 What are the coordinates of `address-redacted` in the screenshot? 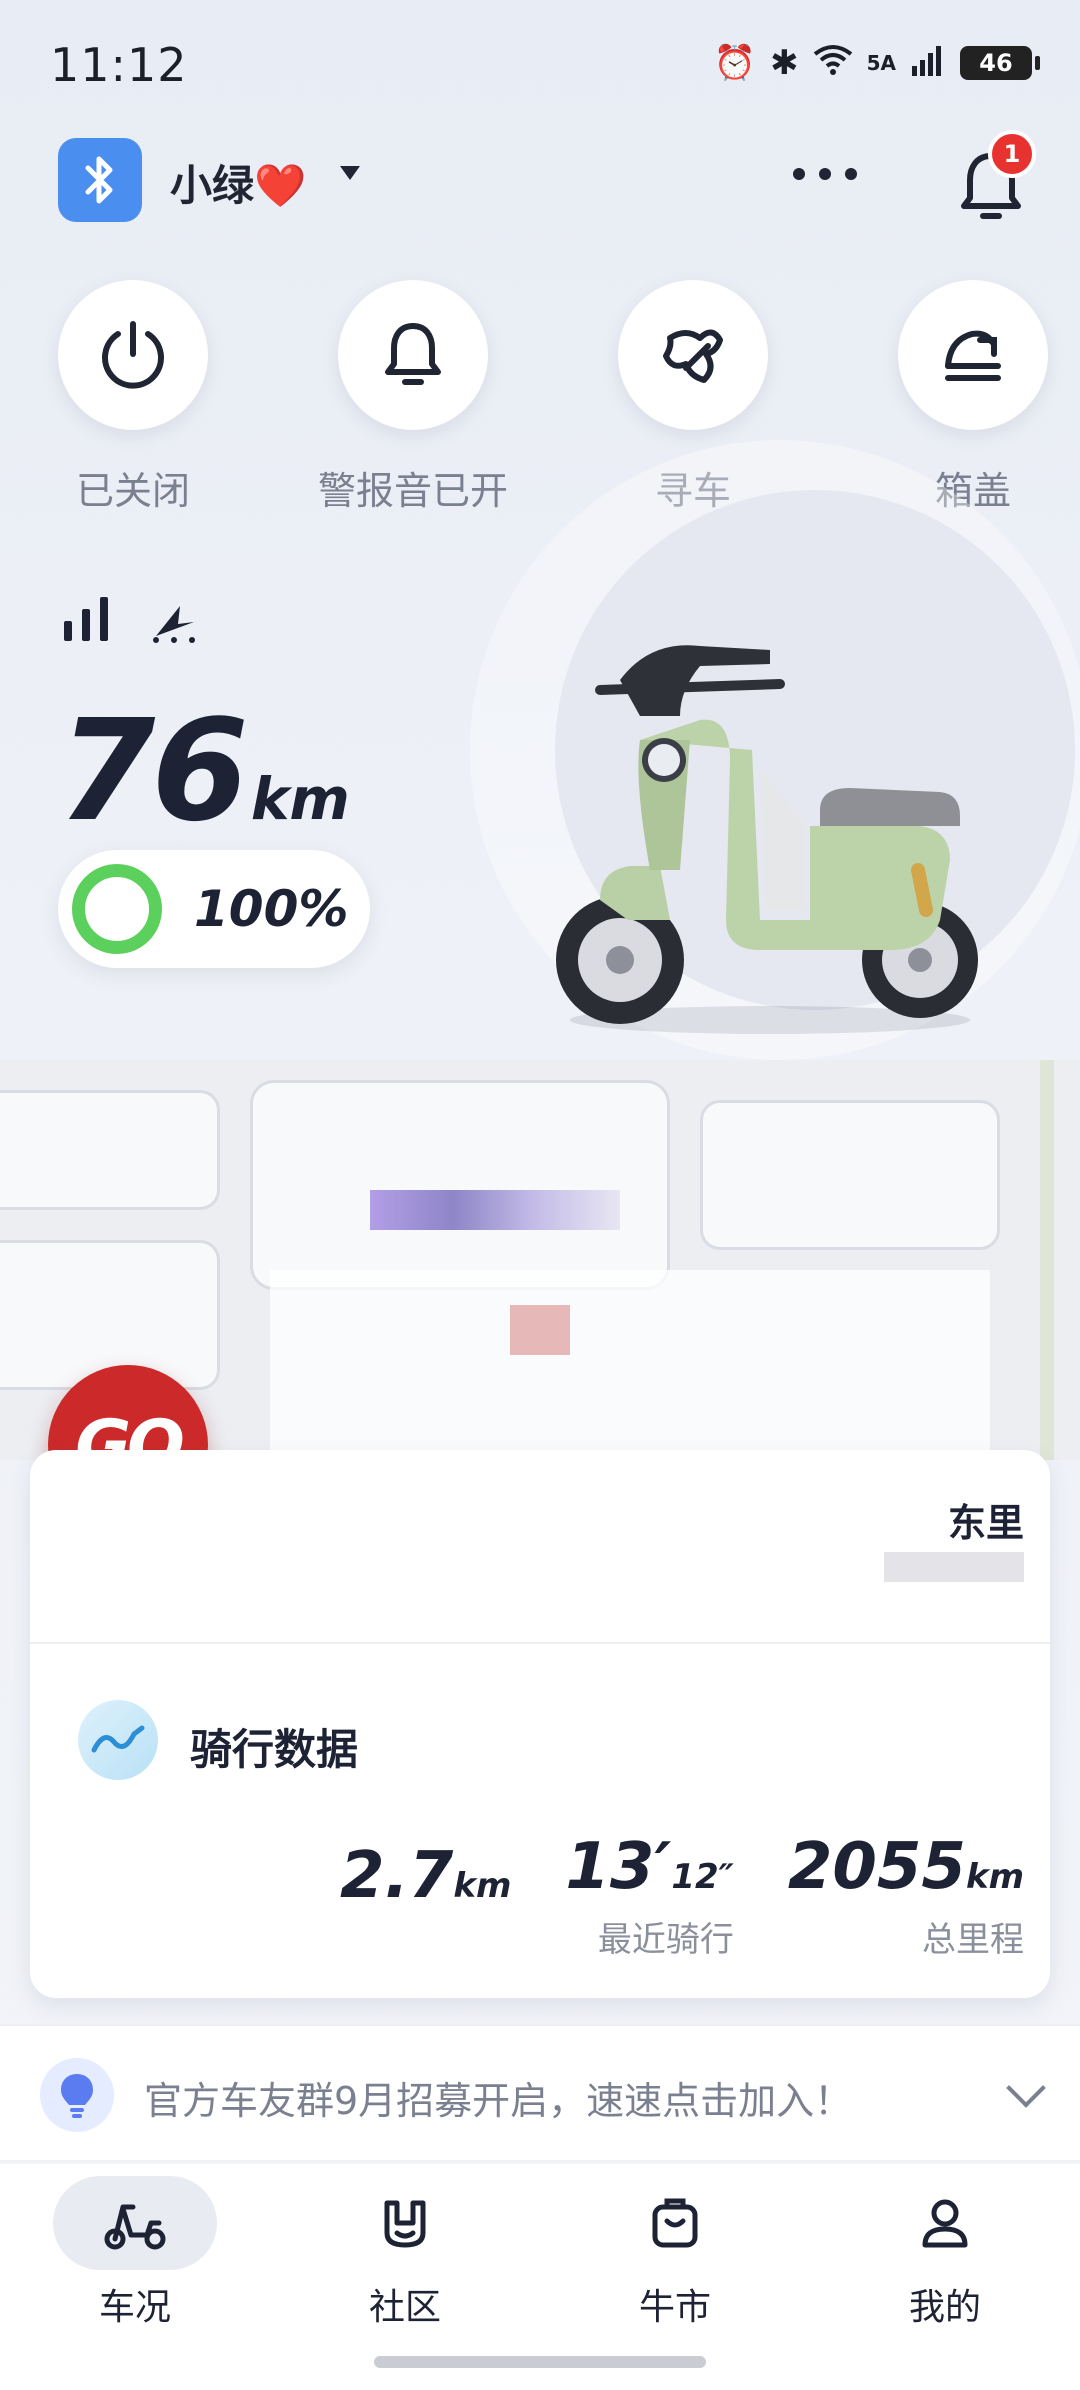 It's located at (954, 1567).